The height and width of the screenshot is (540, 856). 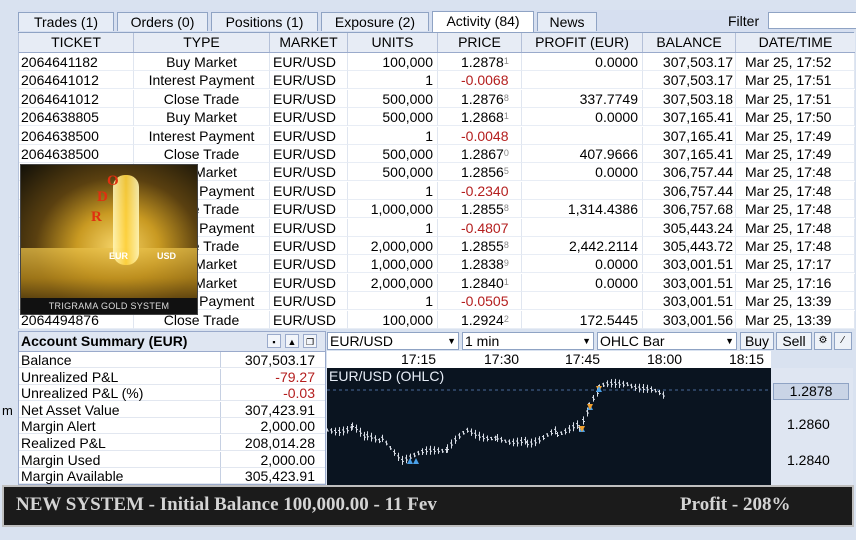 I want to click on chart-type-select-value: OHLC Bar, so click(x=632, y=341).